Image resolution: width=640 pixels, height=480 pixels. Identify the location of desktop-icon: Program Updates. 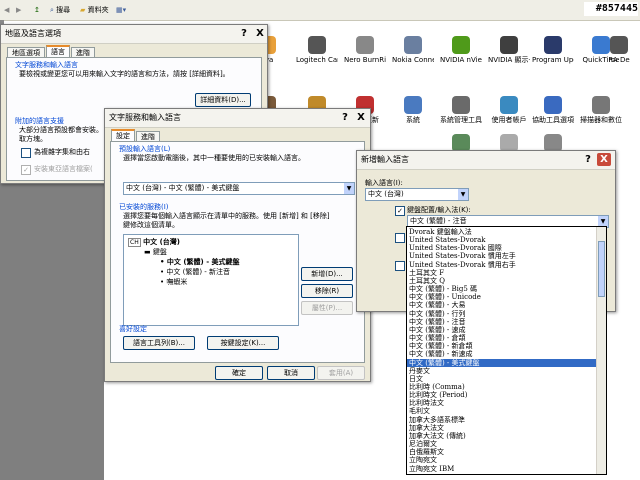
(553, 50).